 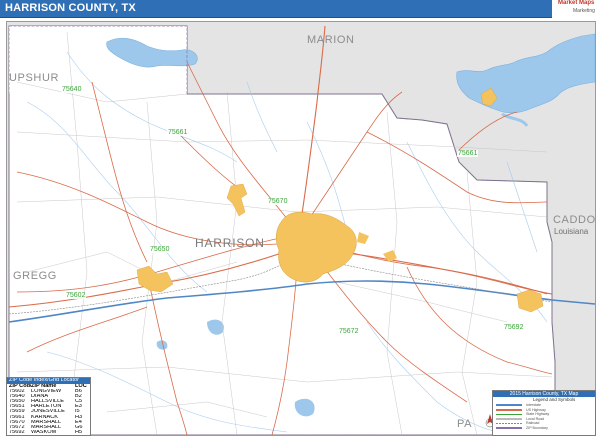 What do you see at coordinates (349, 331) in the screenshot?
I see `zip-label: 75672` at bounding box center [349, 331].